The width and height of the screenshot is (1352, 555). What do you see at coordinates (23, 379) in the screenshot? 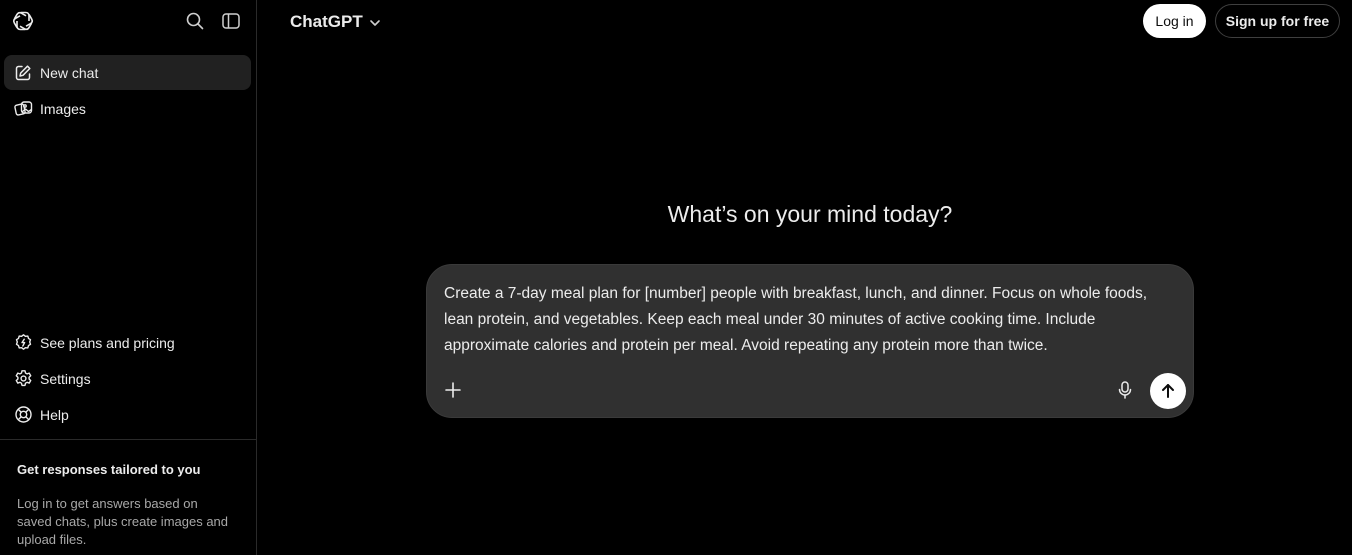
I see `gear-icon` at bounding box center [23, 379].